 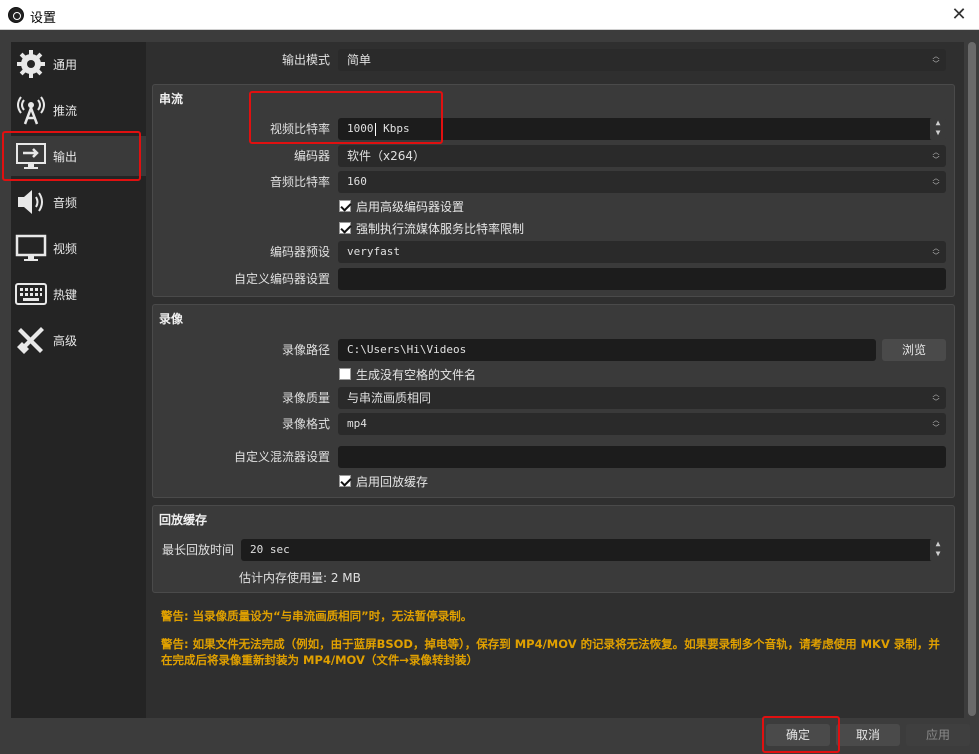 I want to click on vertical-scrollbar, so click(x=972, y=380).